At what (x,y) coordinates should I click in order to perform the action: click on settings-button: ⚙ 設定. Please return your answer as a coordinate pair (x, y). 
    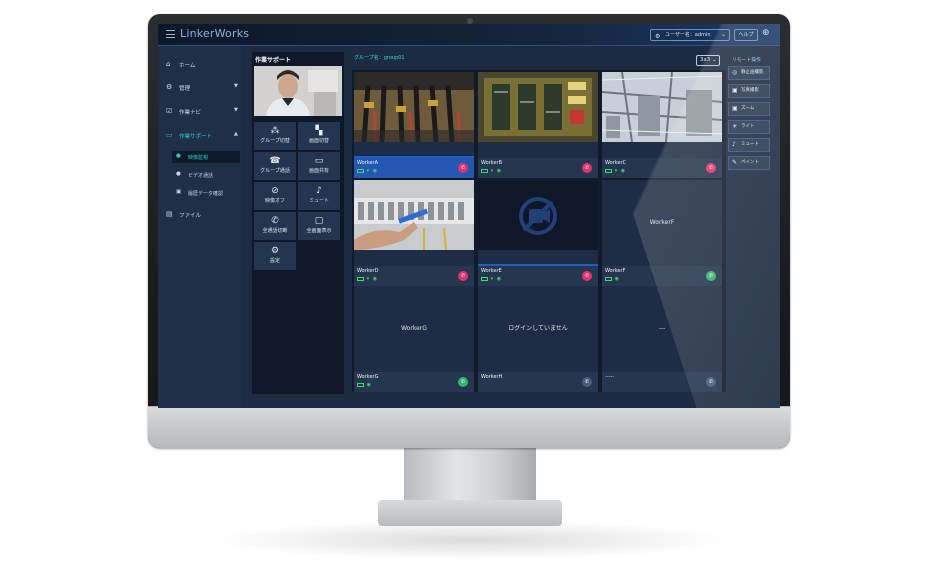
    Looking at the image, I should click on (275, 256).